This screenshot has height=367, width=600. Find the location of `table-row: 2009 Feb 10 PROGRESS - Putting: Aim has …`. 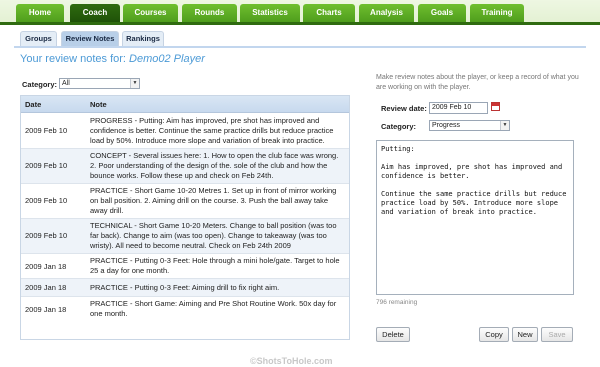

table-row: 2009 Feb 10 PROGRESS - Putting: Aim has … is located at coordinates (185, 131).